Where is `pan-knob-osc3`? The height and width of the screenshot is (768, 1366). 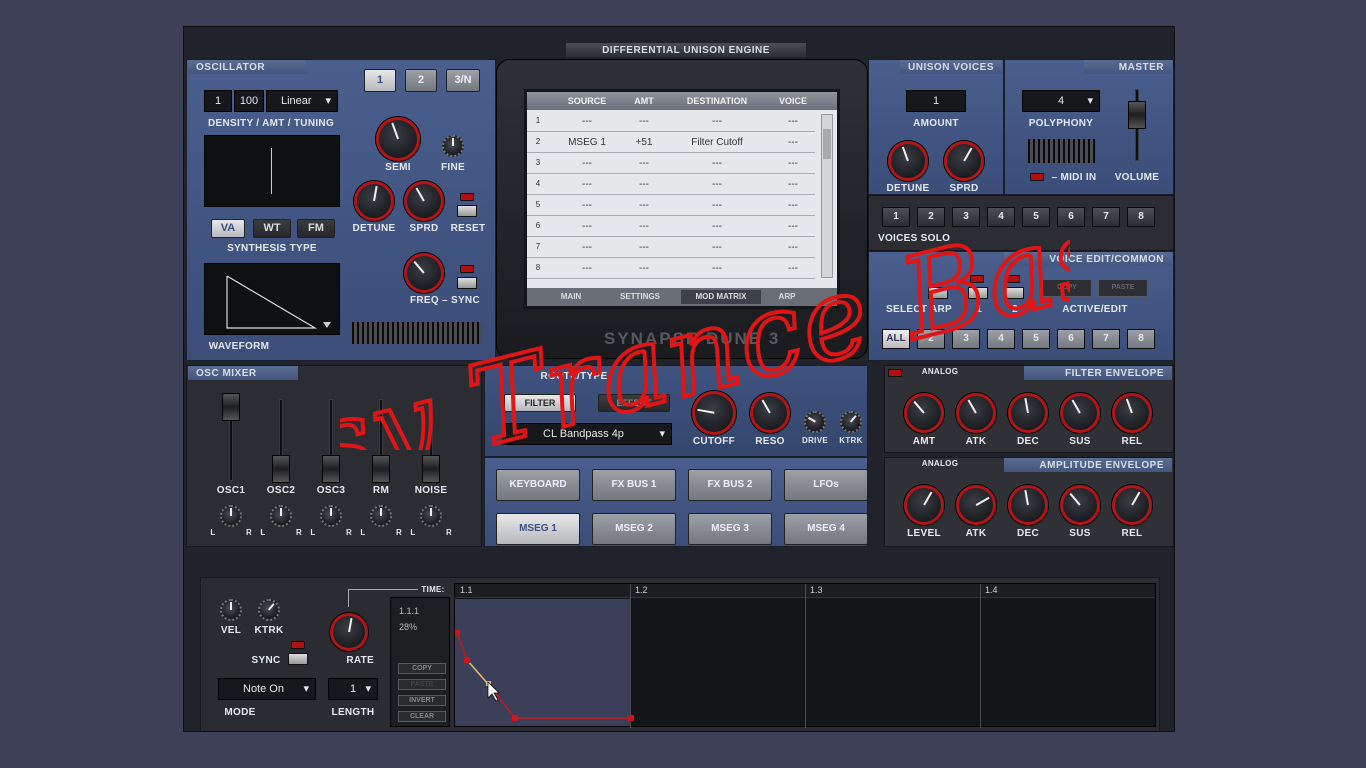 pan-knob-osc3 is located at coordinates (331, 516).